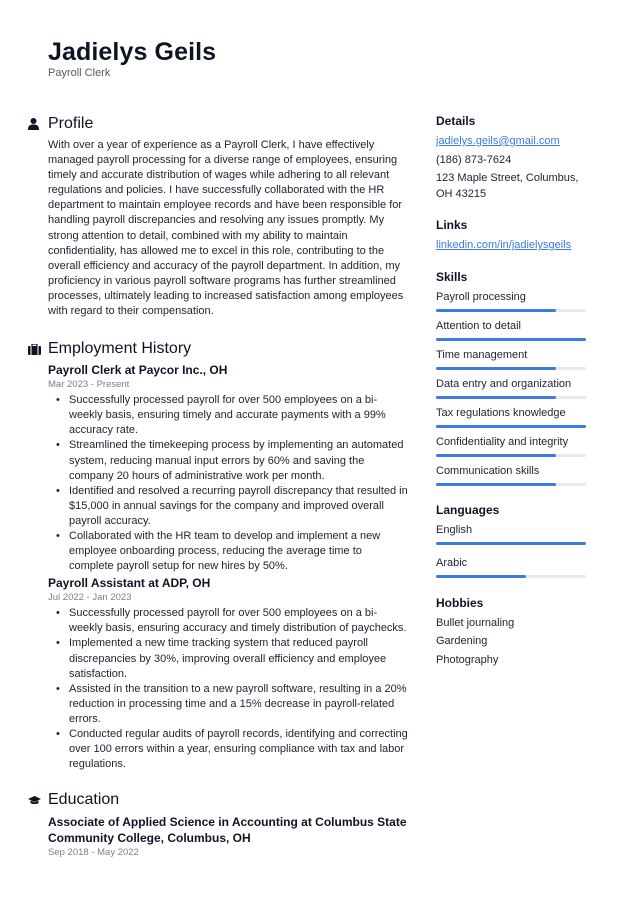  I want to click on skill-label: Tax regulations knowledge, so click(501, 412).